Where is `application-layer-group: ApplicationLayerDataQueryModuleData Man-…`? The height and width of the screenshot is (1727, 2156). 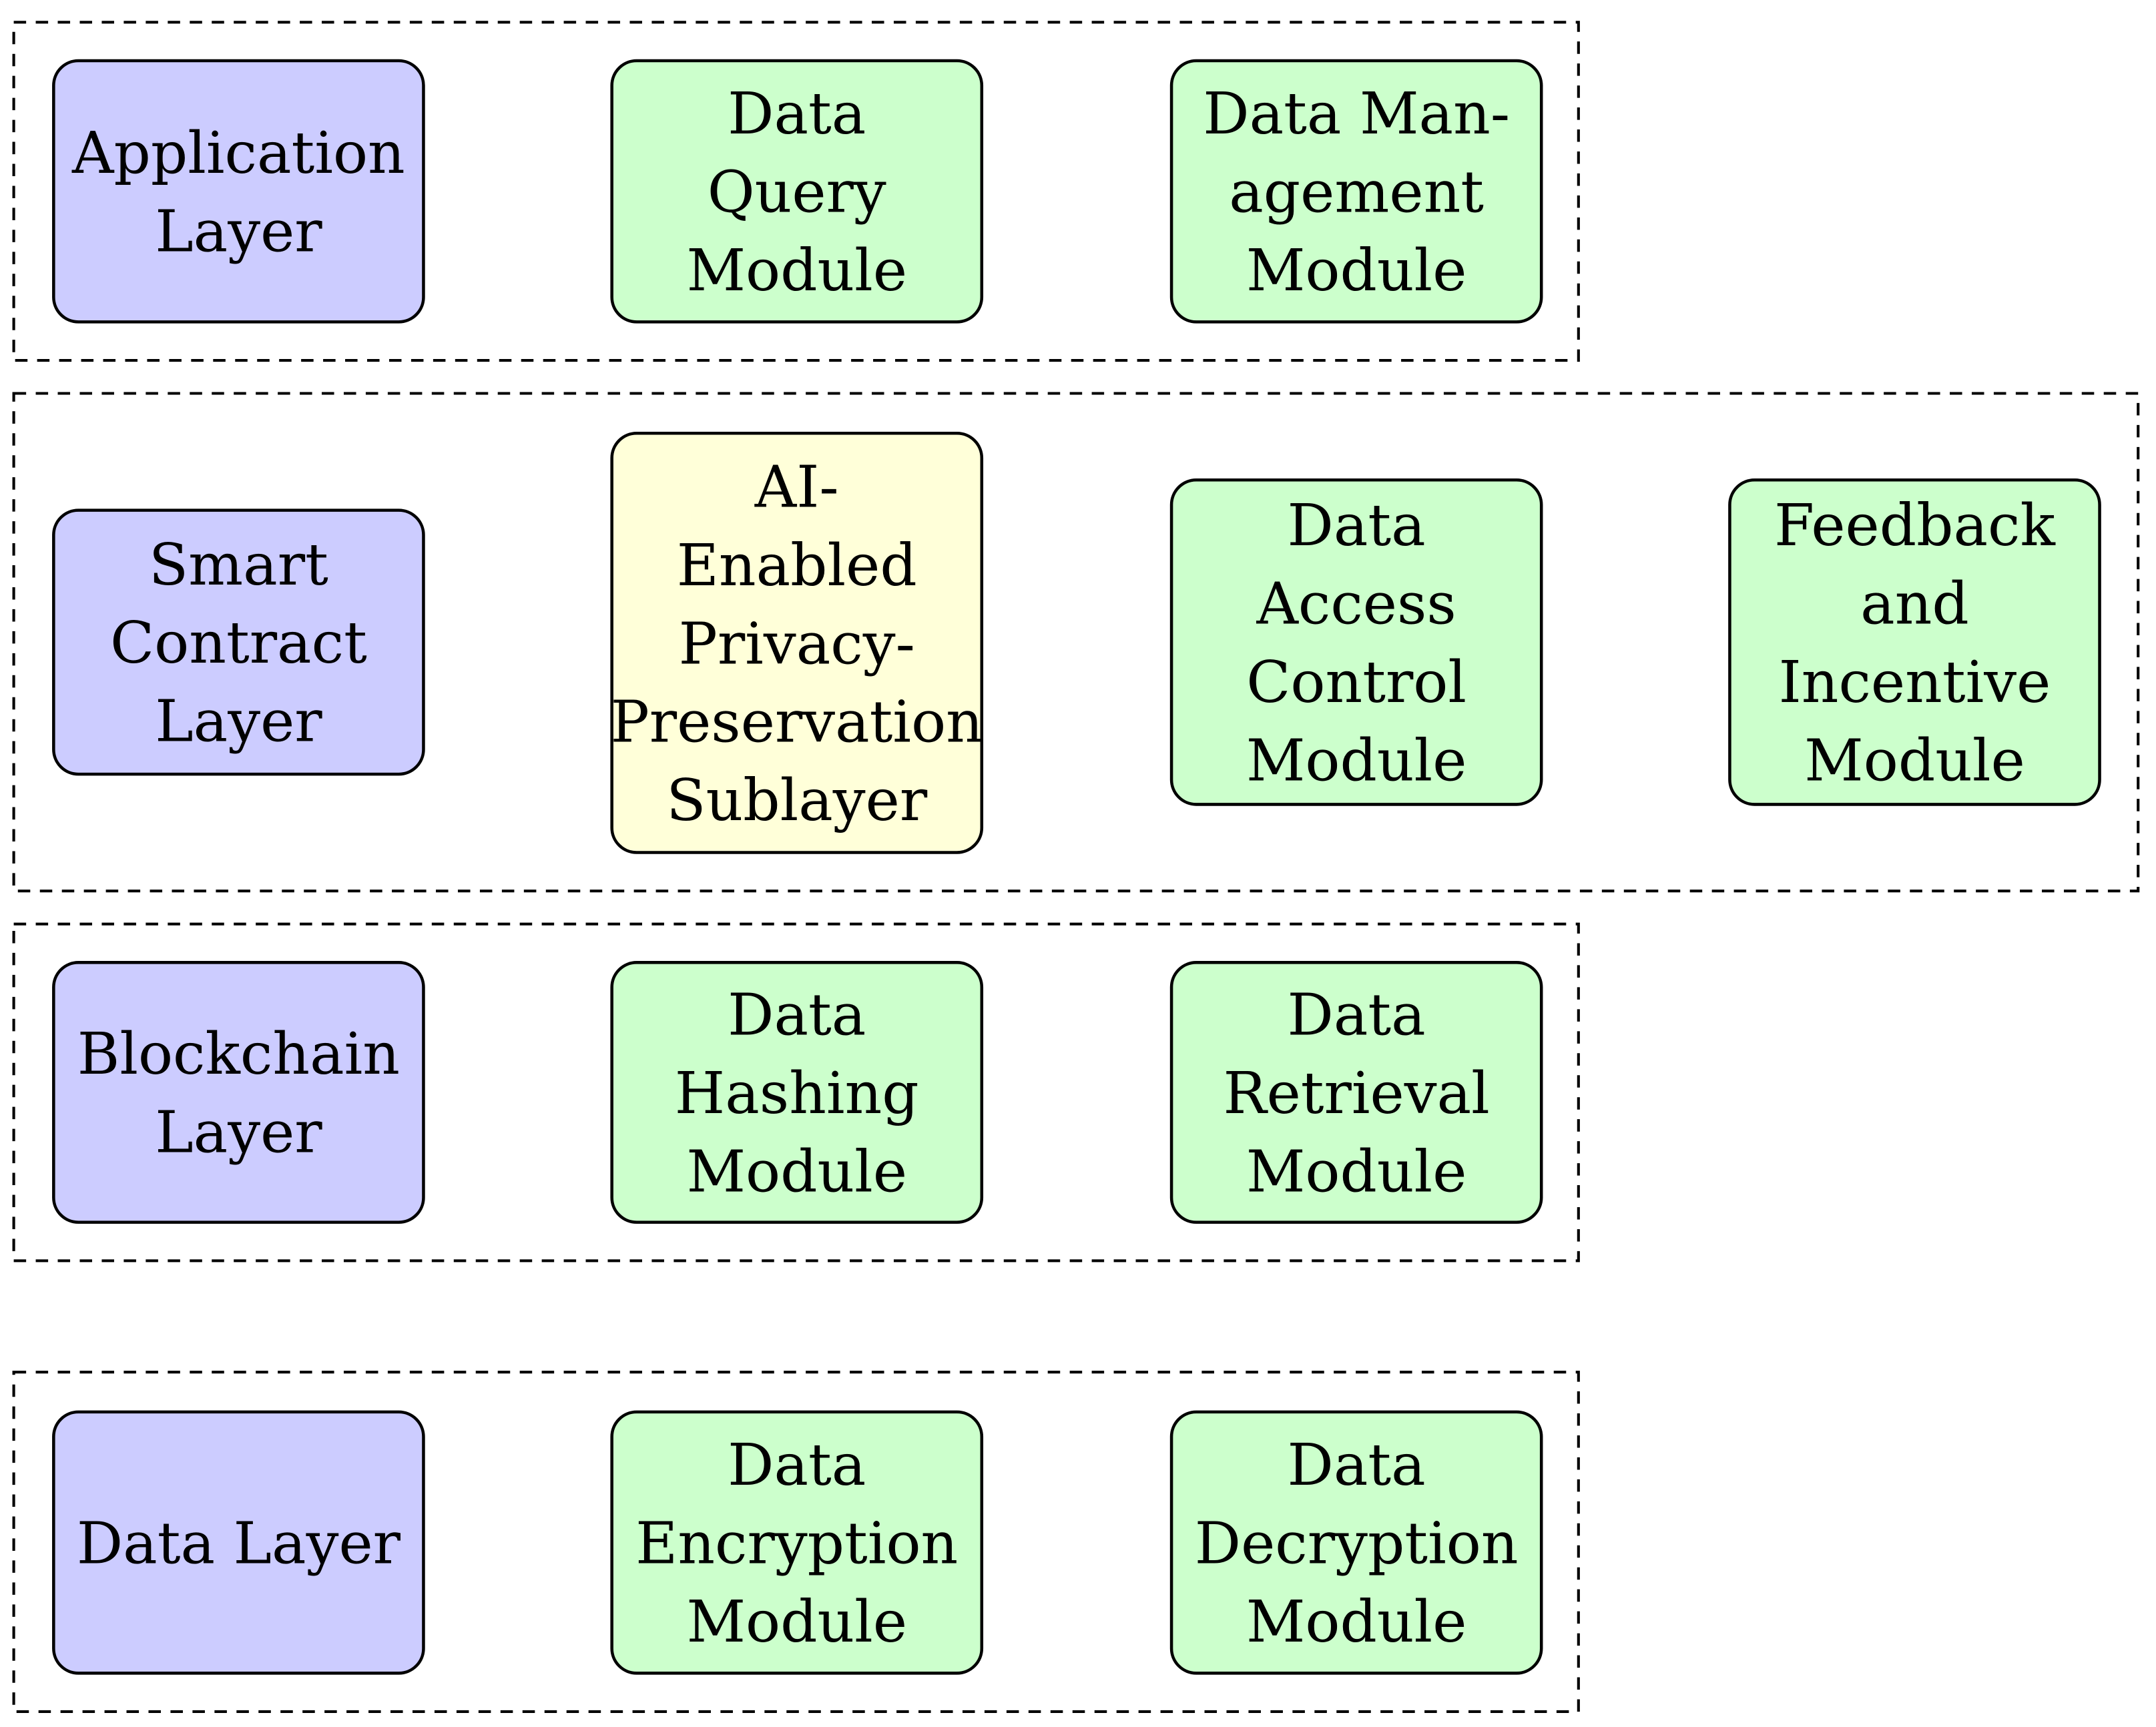 application-layer-group: ApplicationLayerDataQueryModuleData Man-… is located at coordinates (796, 192).